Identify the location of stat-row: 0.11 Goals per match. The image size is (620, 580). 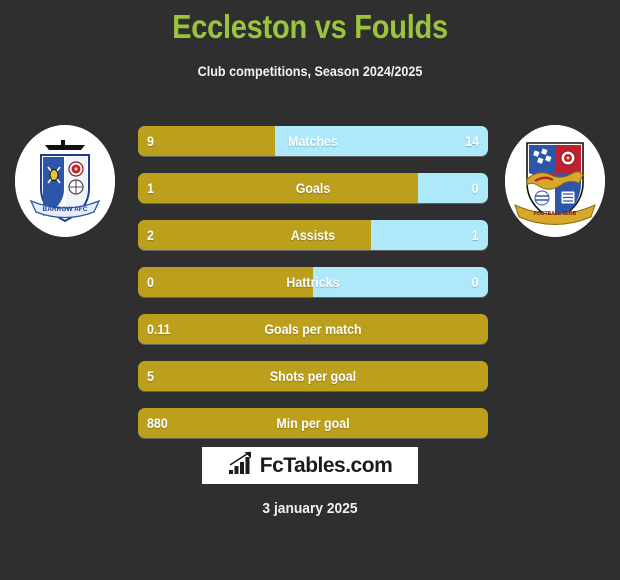
(313, 329).